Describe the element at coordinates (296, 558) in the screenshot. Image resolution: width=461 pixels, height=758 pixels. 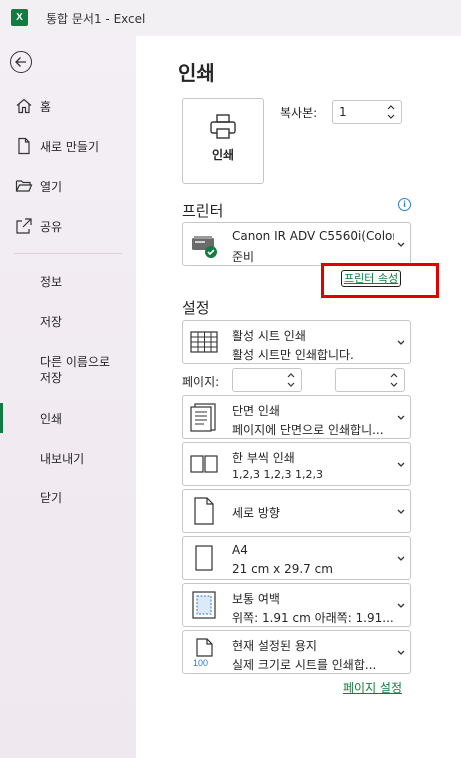
I see `paper-size-dropdown: A4 21 cm x 29.7 cm` at that location.